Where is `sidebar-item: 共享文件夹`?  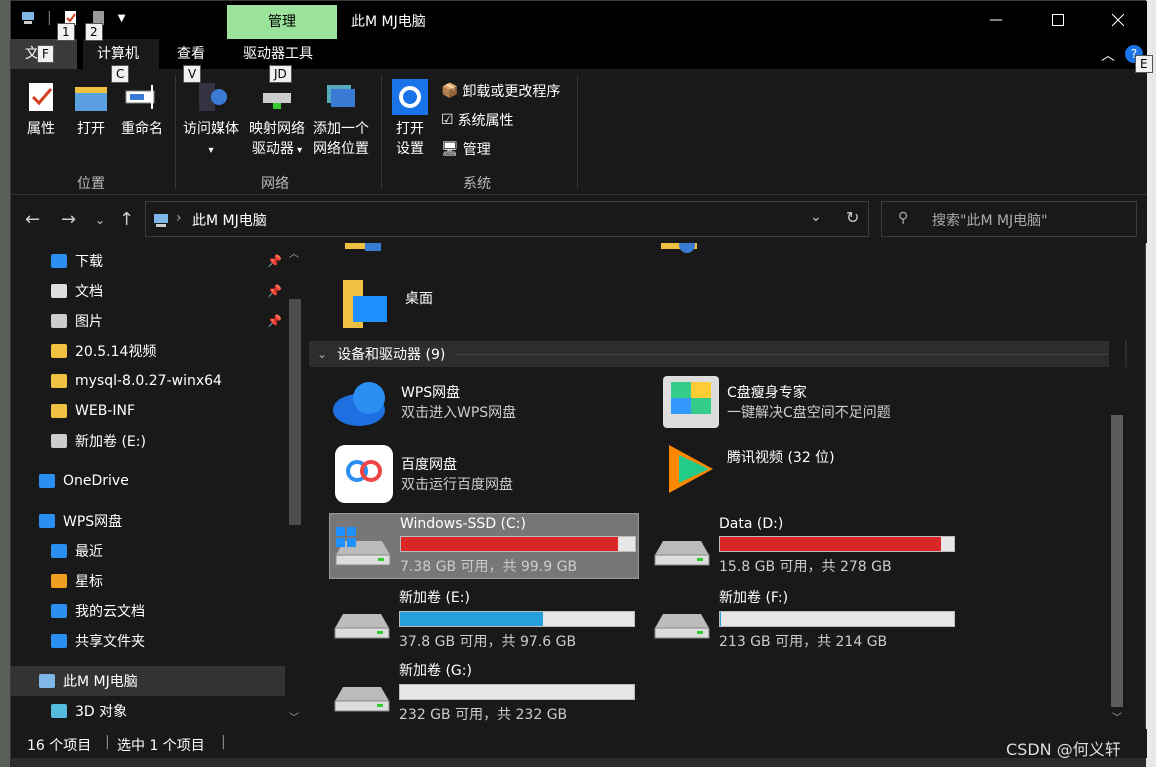
sidebar-item: 共享文件夹 is located at coordinates (148, 641).